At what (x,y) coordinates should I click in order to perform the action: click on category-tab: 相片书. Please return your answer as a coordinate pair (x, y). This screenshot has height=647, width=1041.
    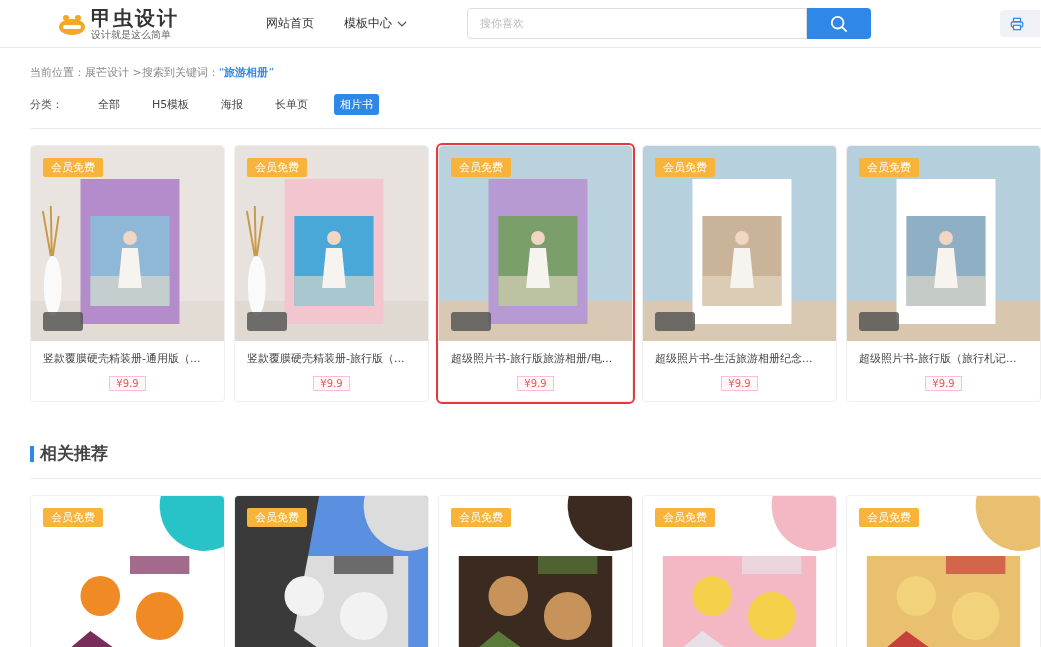
    Looking at the image, I should click on (357, 104).